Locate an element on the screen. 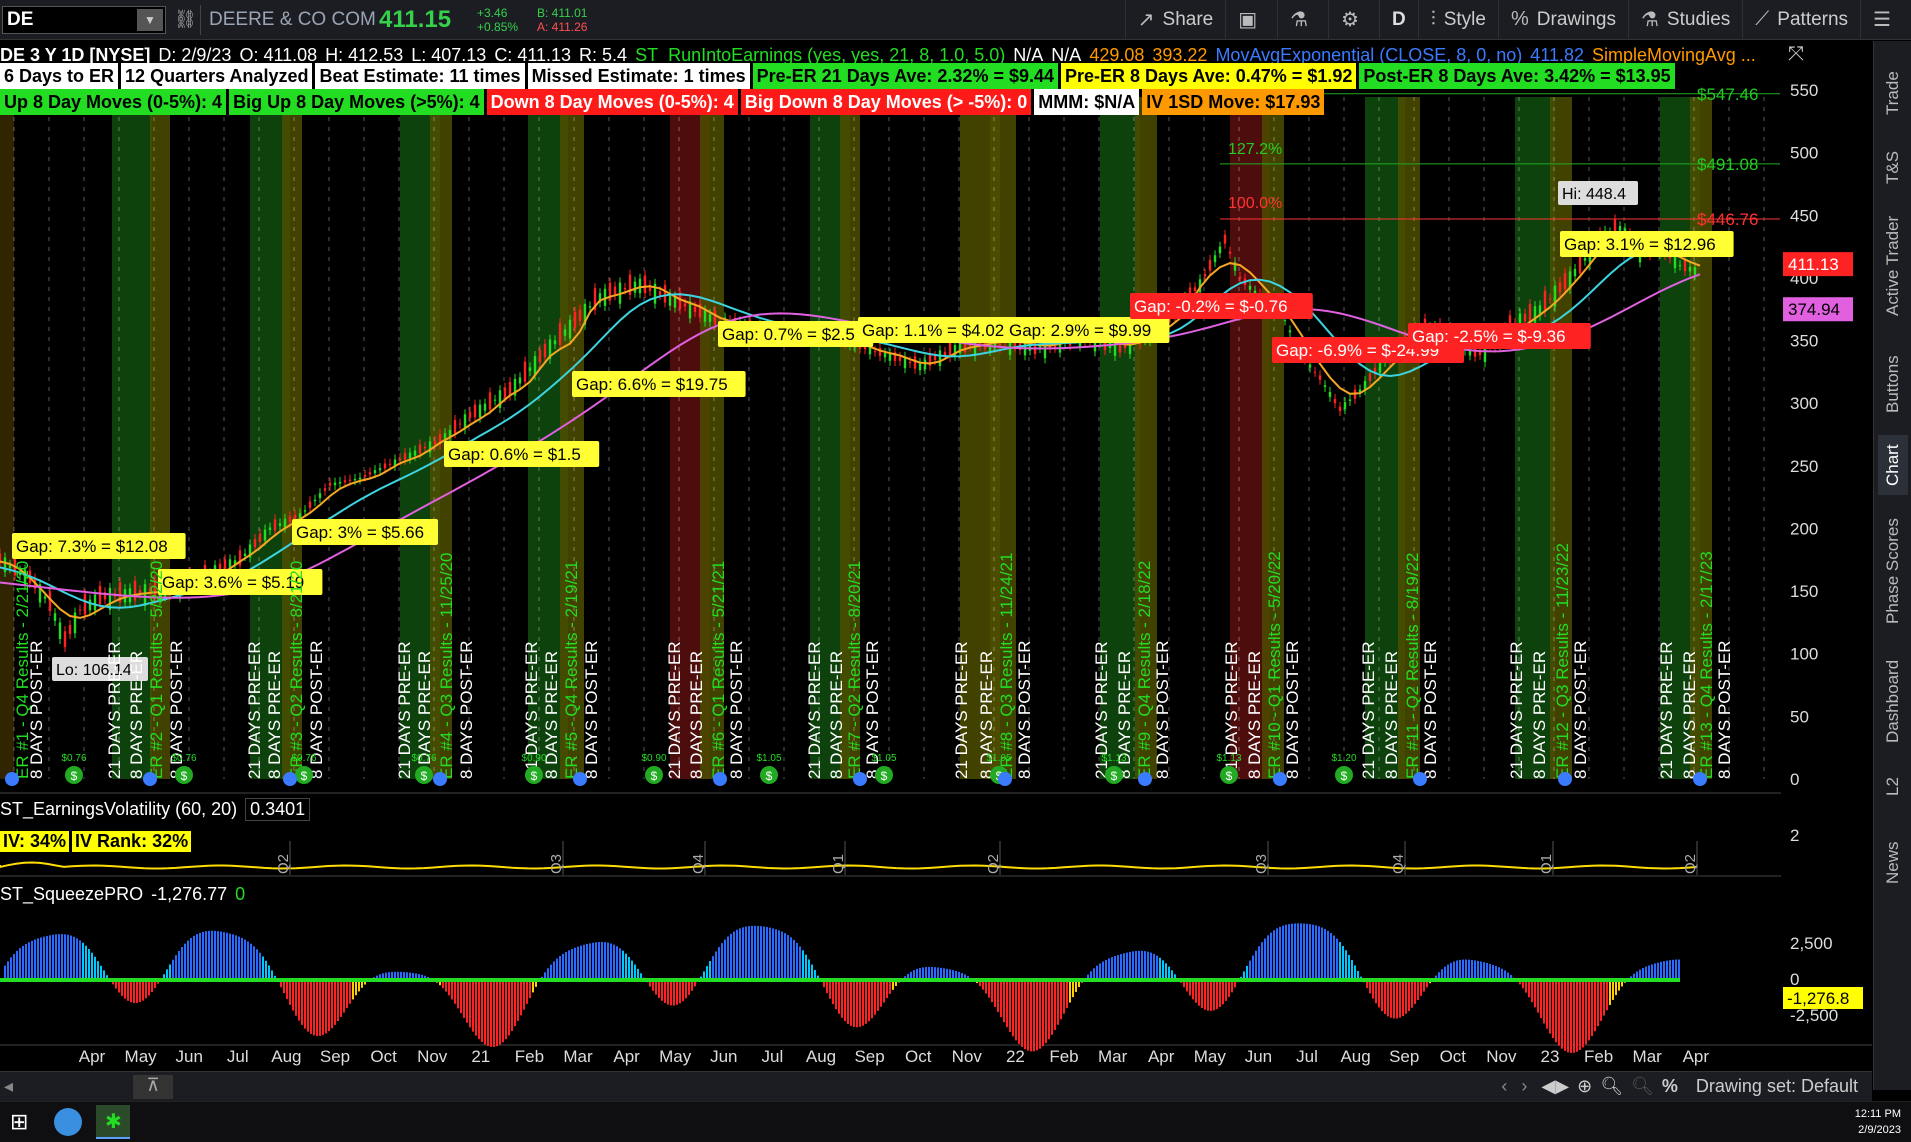 Image resolution: width=1911 pixels, height=1142 pixels. squeeze-study-title: ST_SqueezePRO is located at coordinates (71, 894).